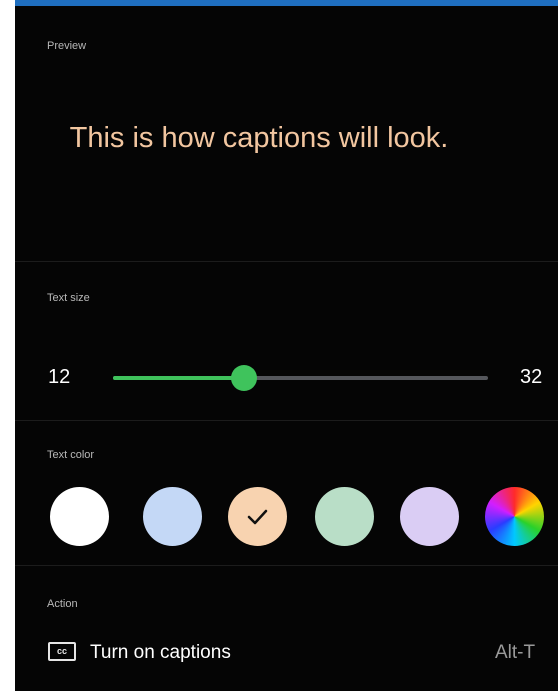 The height and width of the screenshot is (691, 558). I want to click on color-swatch-white, so click(79, 516).